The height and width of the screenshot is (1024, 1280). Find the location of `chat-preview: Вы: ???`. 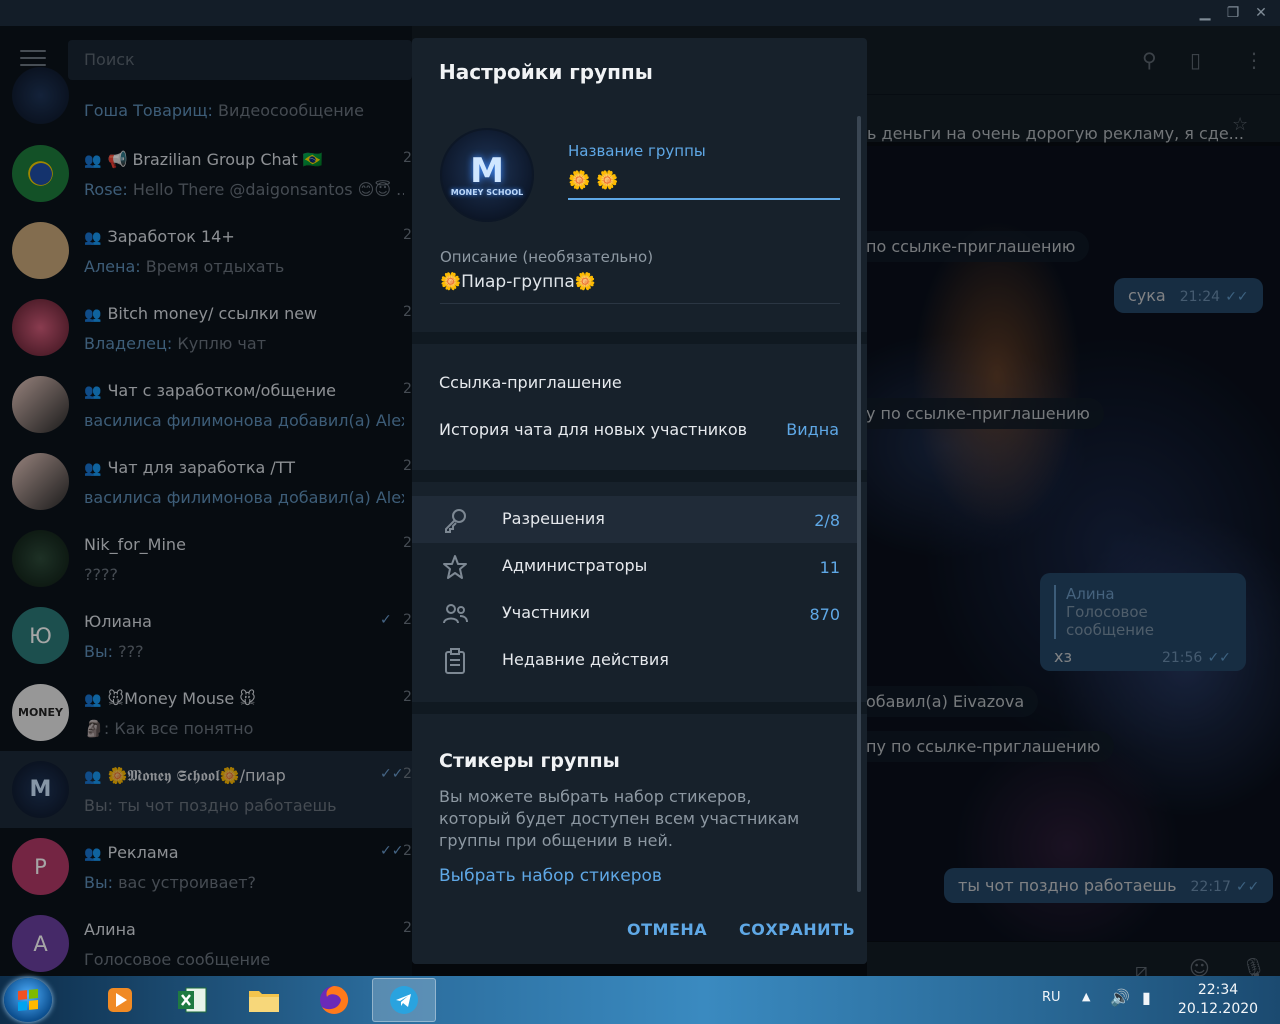

chat-preview: Вы: ??? is located at coordinates (114, 651).